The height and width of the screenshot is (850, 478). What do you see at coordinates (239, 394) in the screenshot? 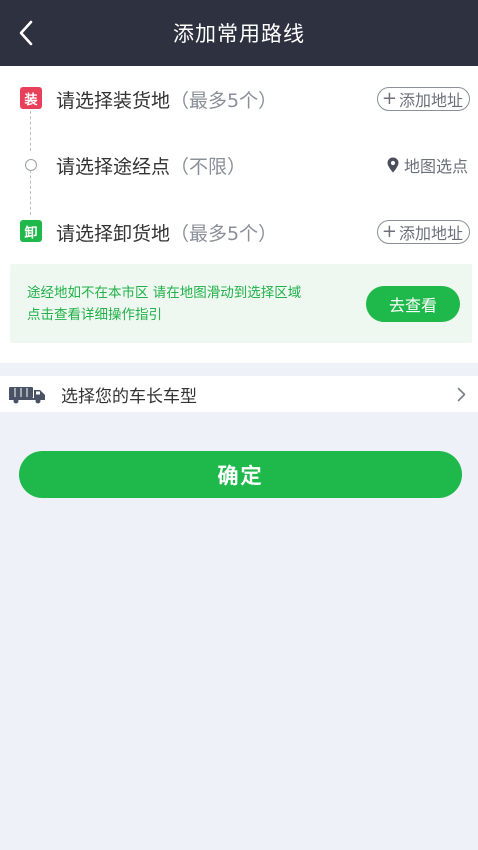
I see `vehicle-type-row: 选择您的车长车型` at bounding box center [239, 394].